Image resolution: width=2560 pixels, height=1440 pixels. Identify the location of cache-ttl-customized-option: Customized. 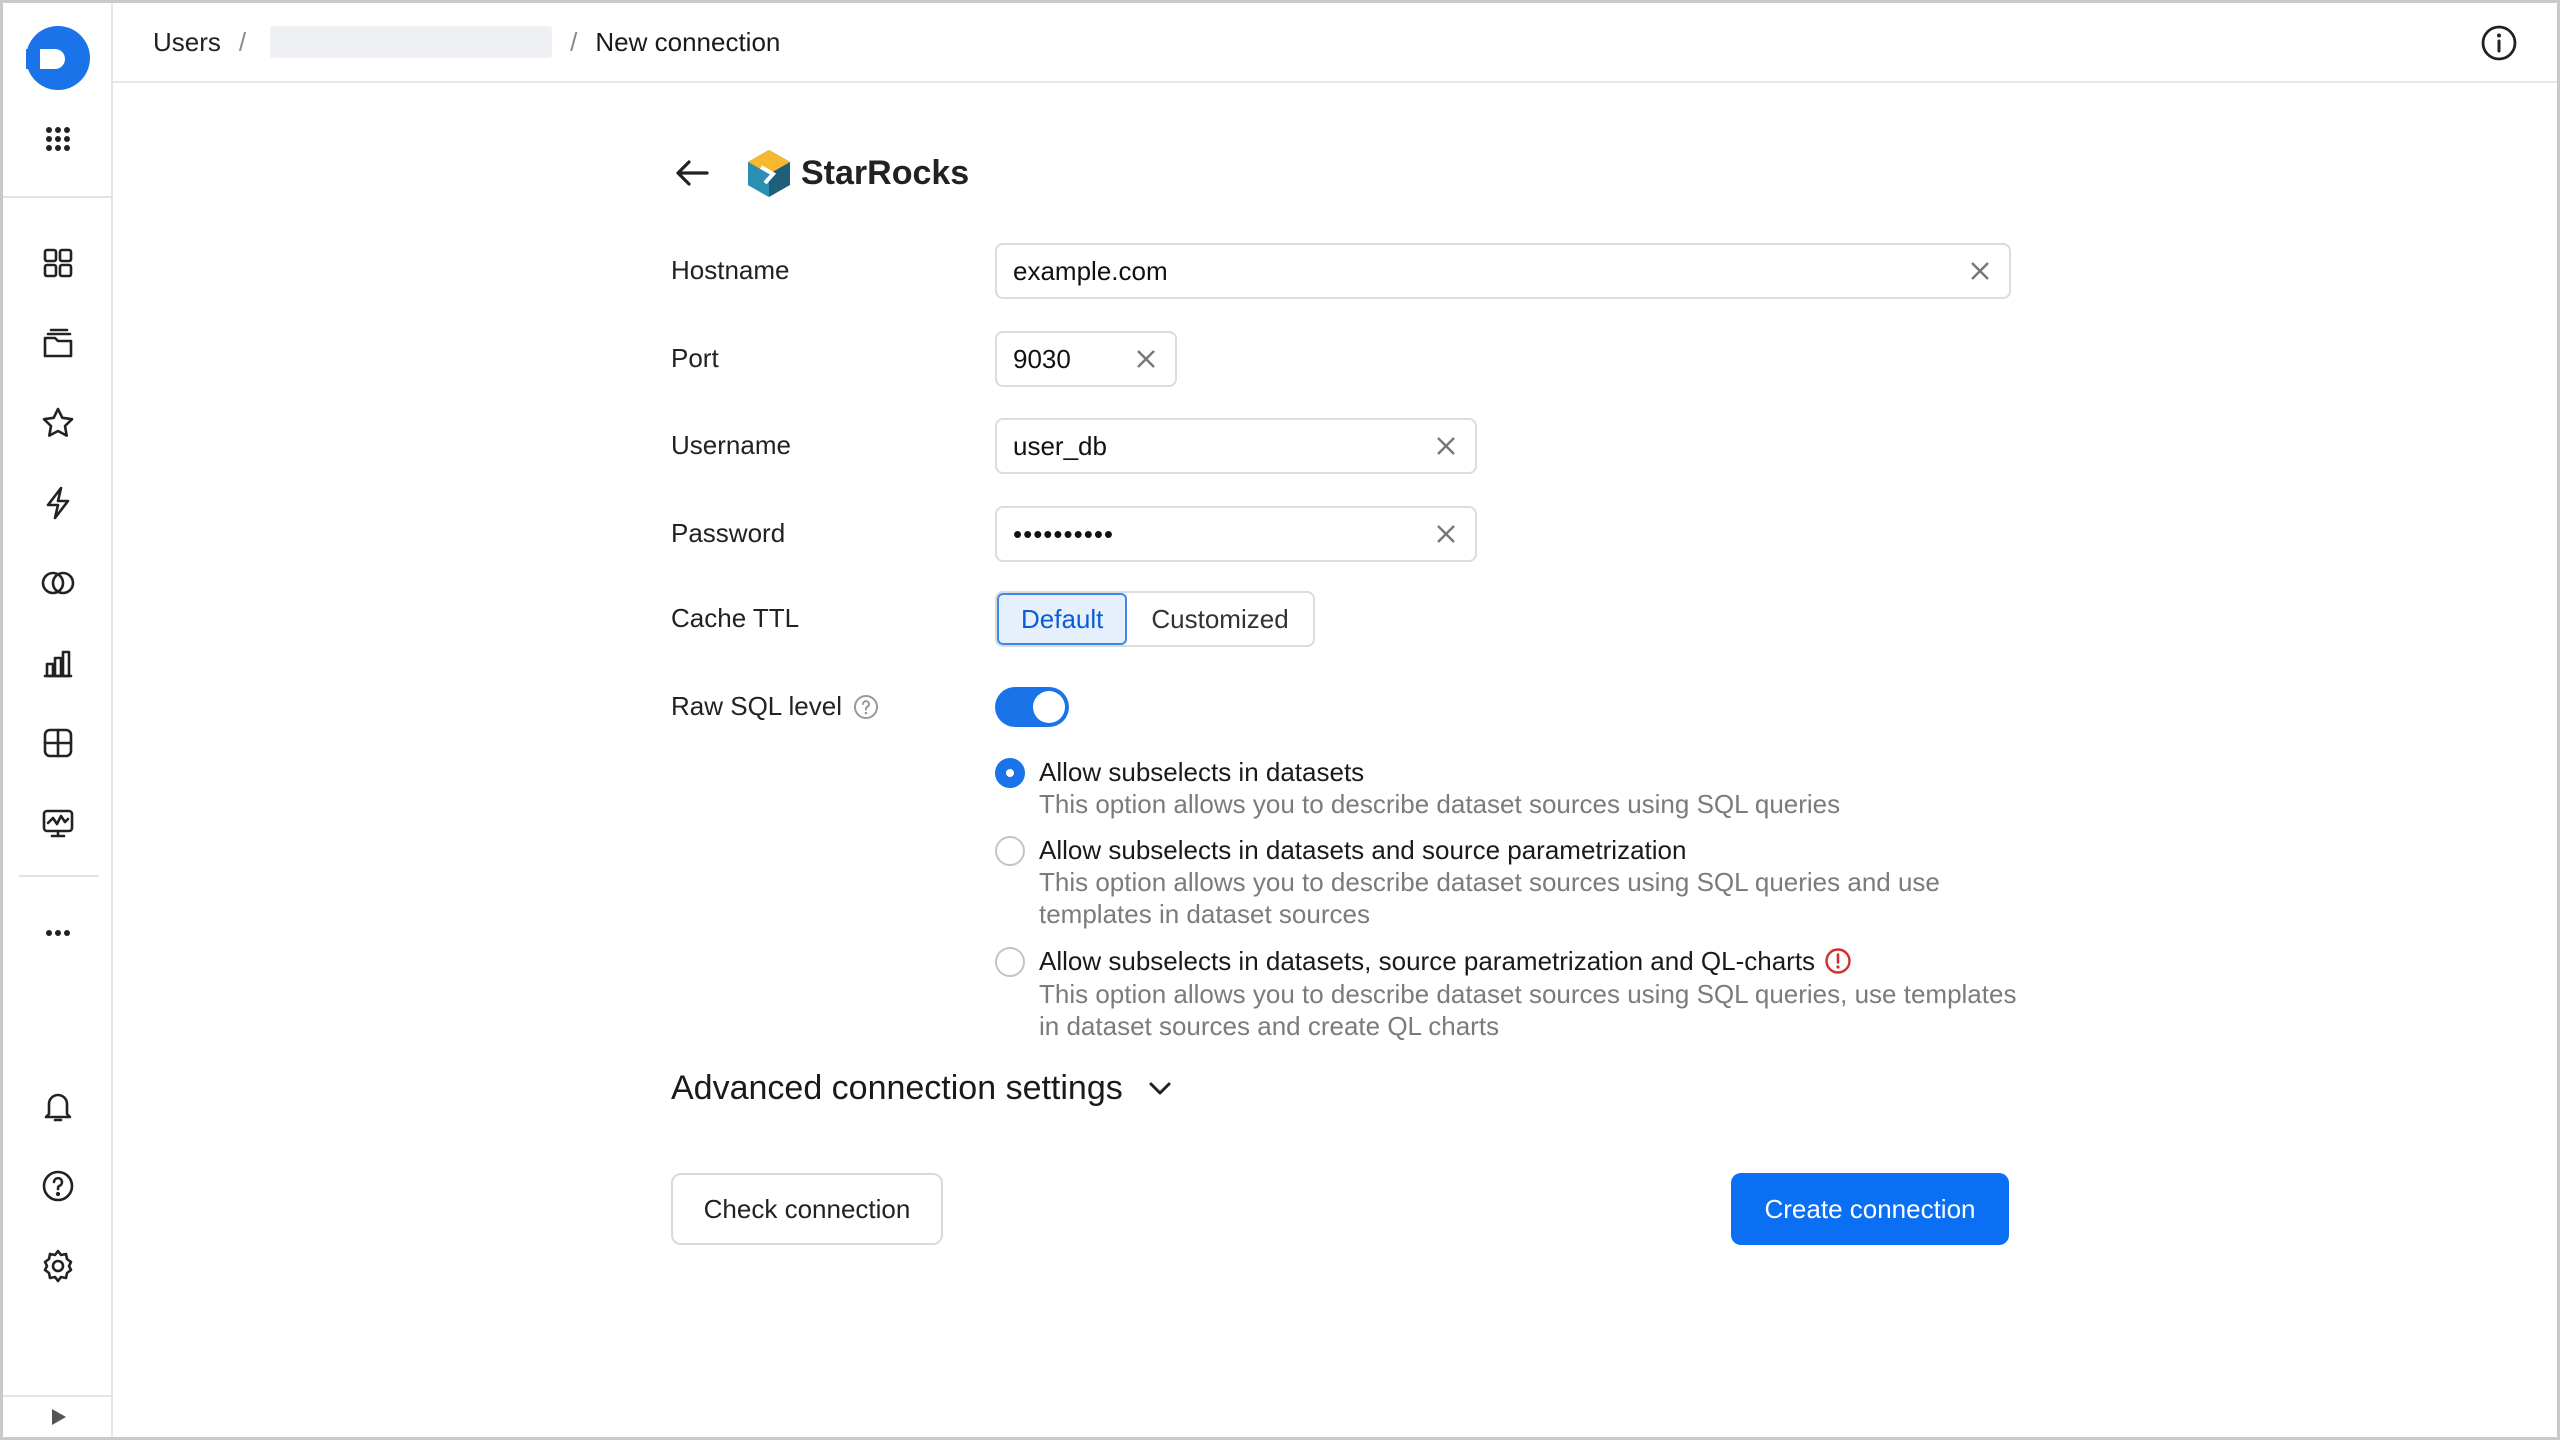
(1219, 619).